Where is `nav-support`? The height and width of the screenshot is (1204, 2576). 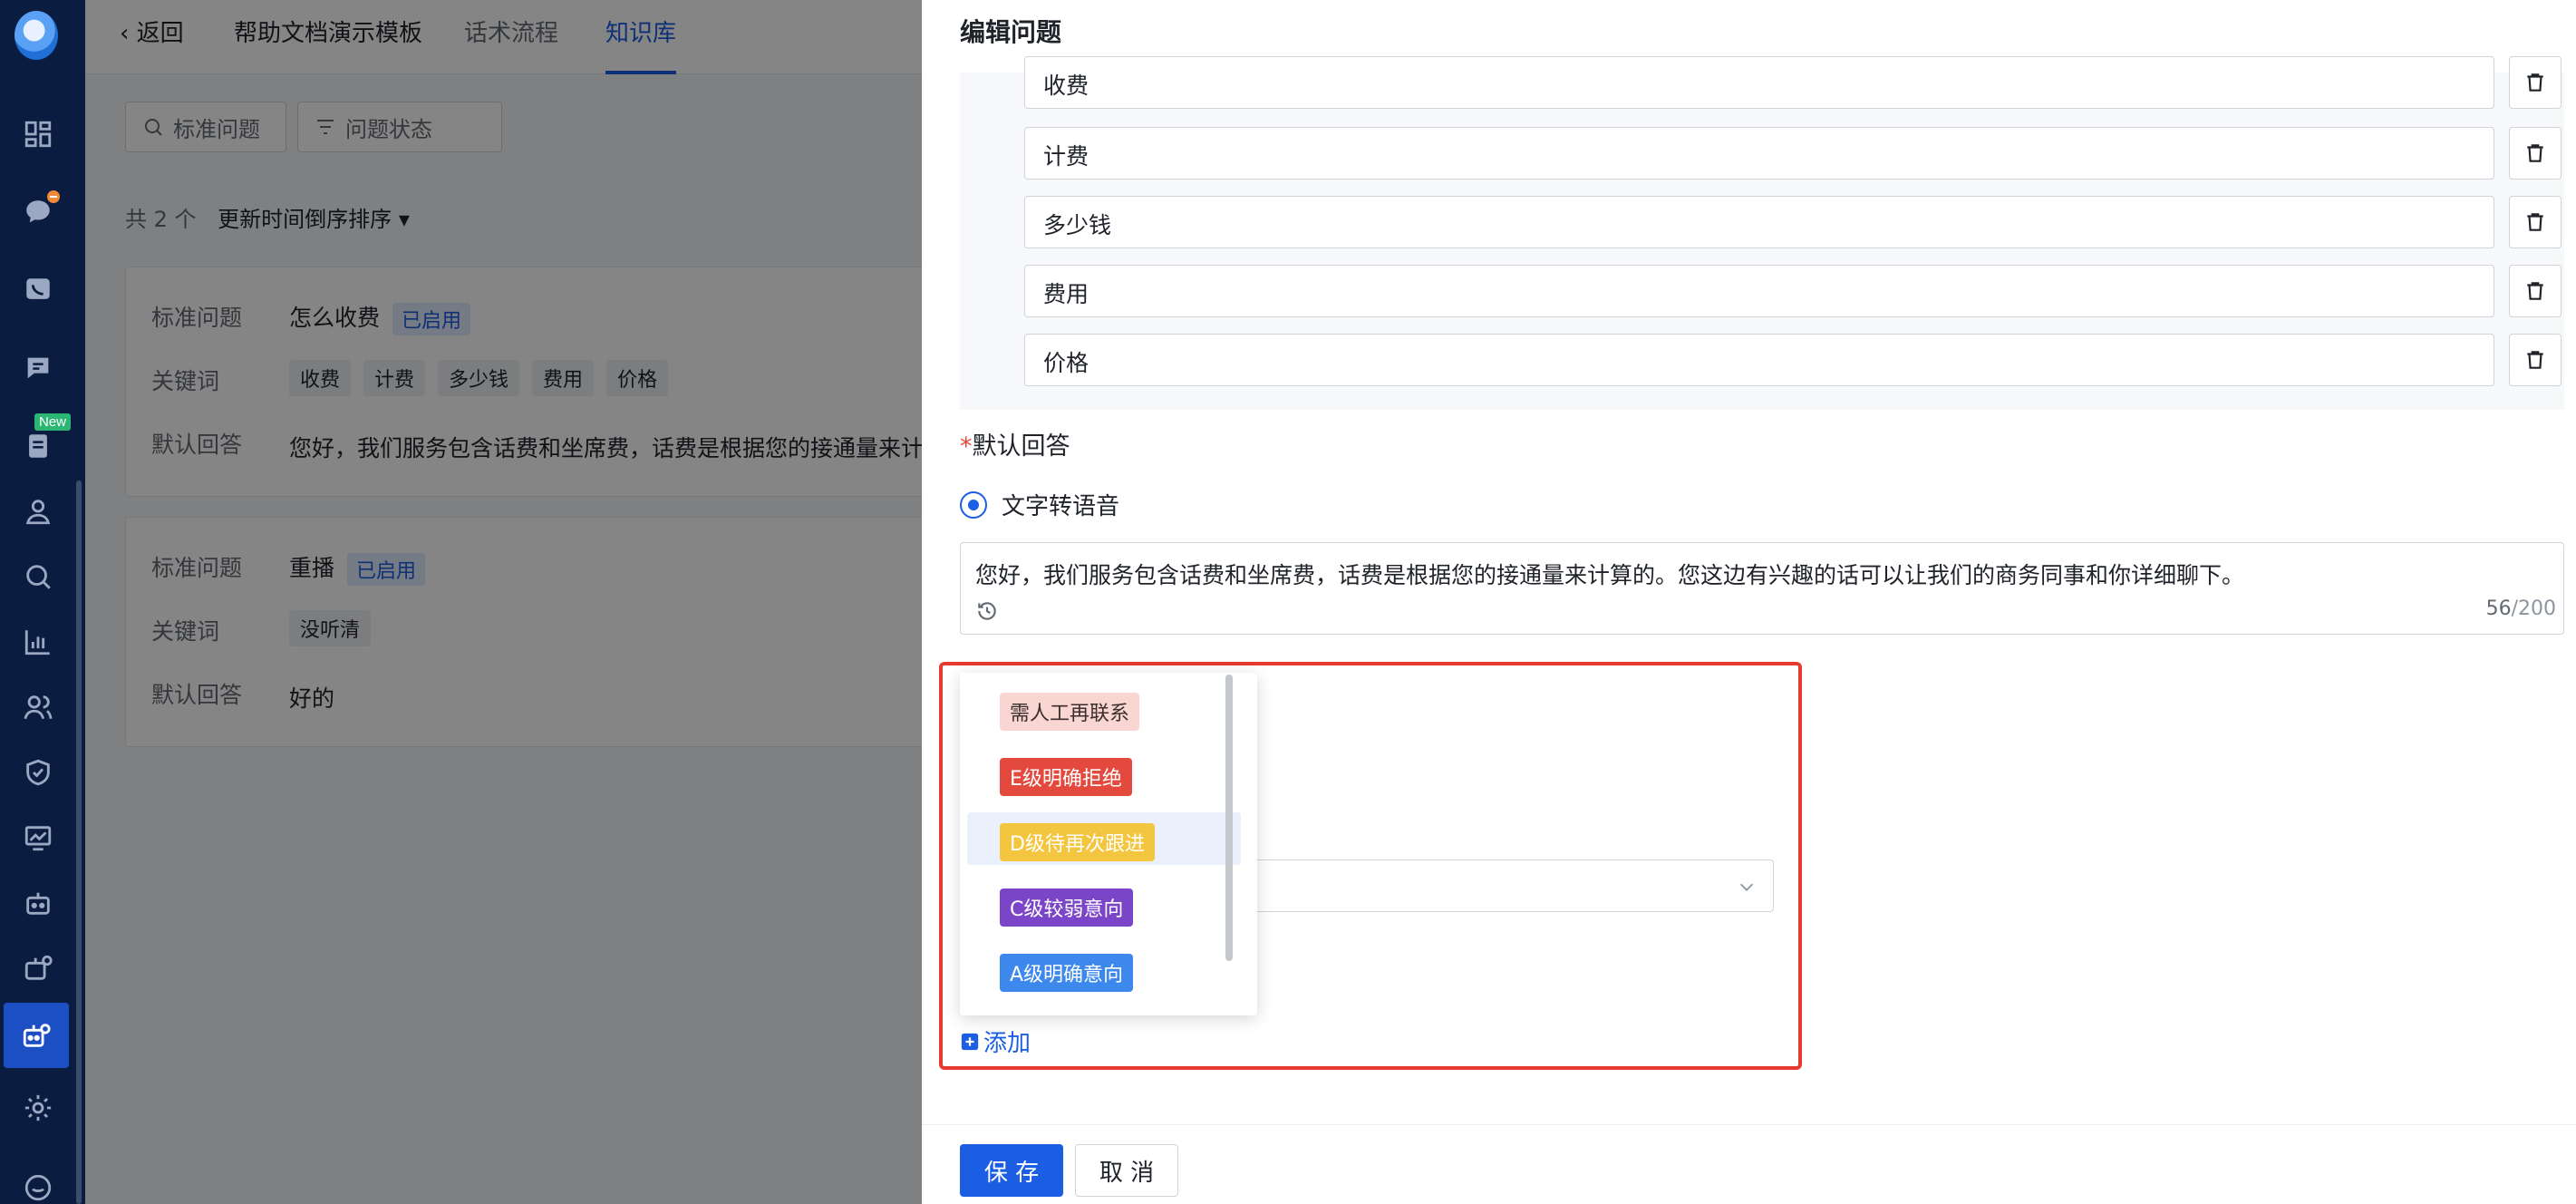
nav-support is located at coordinates (38, 1182).